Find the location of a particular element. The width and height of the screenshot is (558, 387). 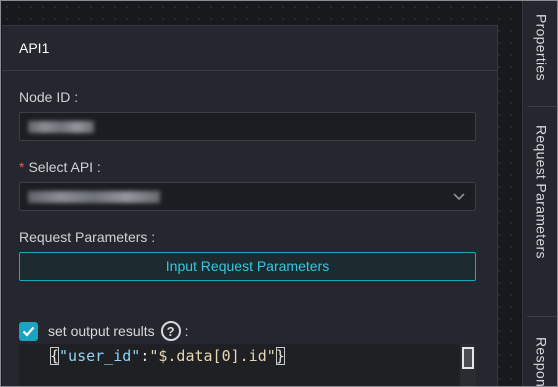

select-api-label-text: Select API : is located at coordinates (64, 167).